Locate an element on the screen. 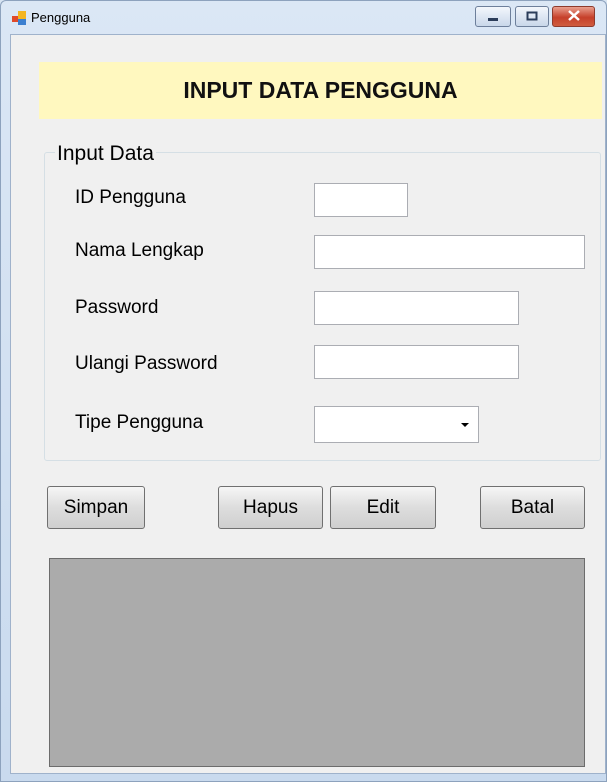  batal-button: Batal is located at coordinates (532, 507).